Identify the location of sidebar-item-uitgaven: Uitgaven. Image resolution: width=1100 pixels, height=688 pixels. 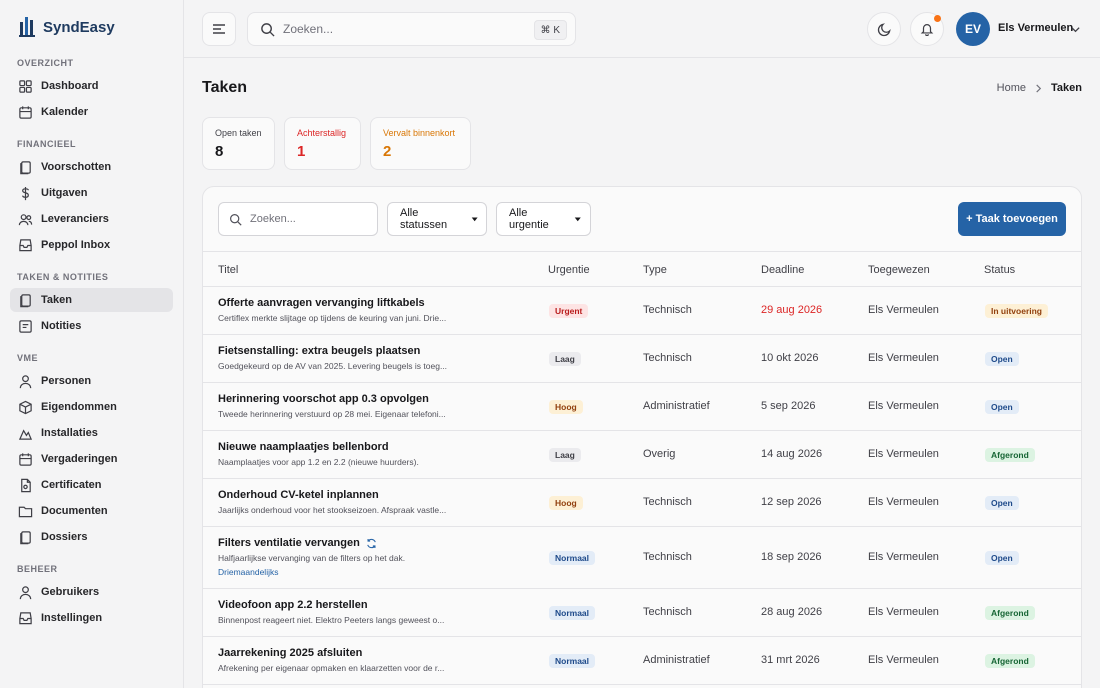
(91, 193).